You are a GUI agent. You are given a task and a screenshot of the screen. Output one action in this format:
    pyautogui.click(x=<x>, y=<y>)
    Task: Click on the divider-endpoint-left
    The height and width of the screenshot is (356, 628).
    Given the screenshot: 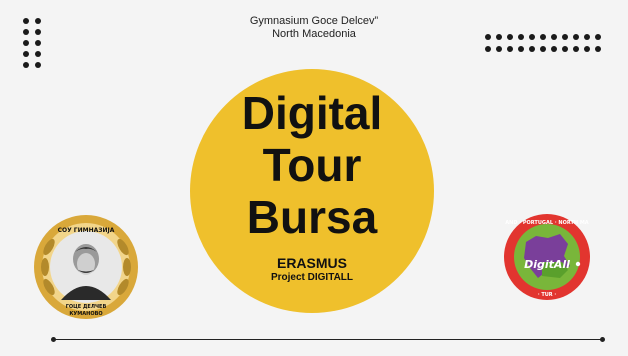 What is the action you would take?
    pyautogui.click(x=53, y=339)
    